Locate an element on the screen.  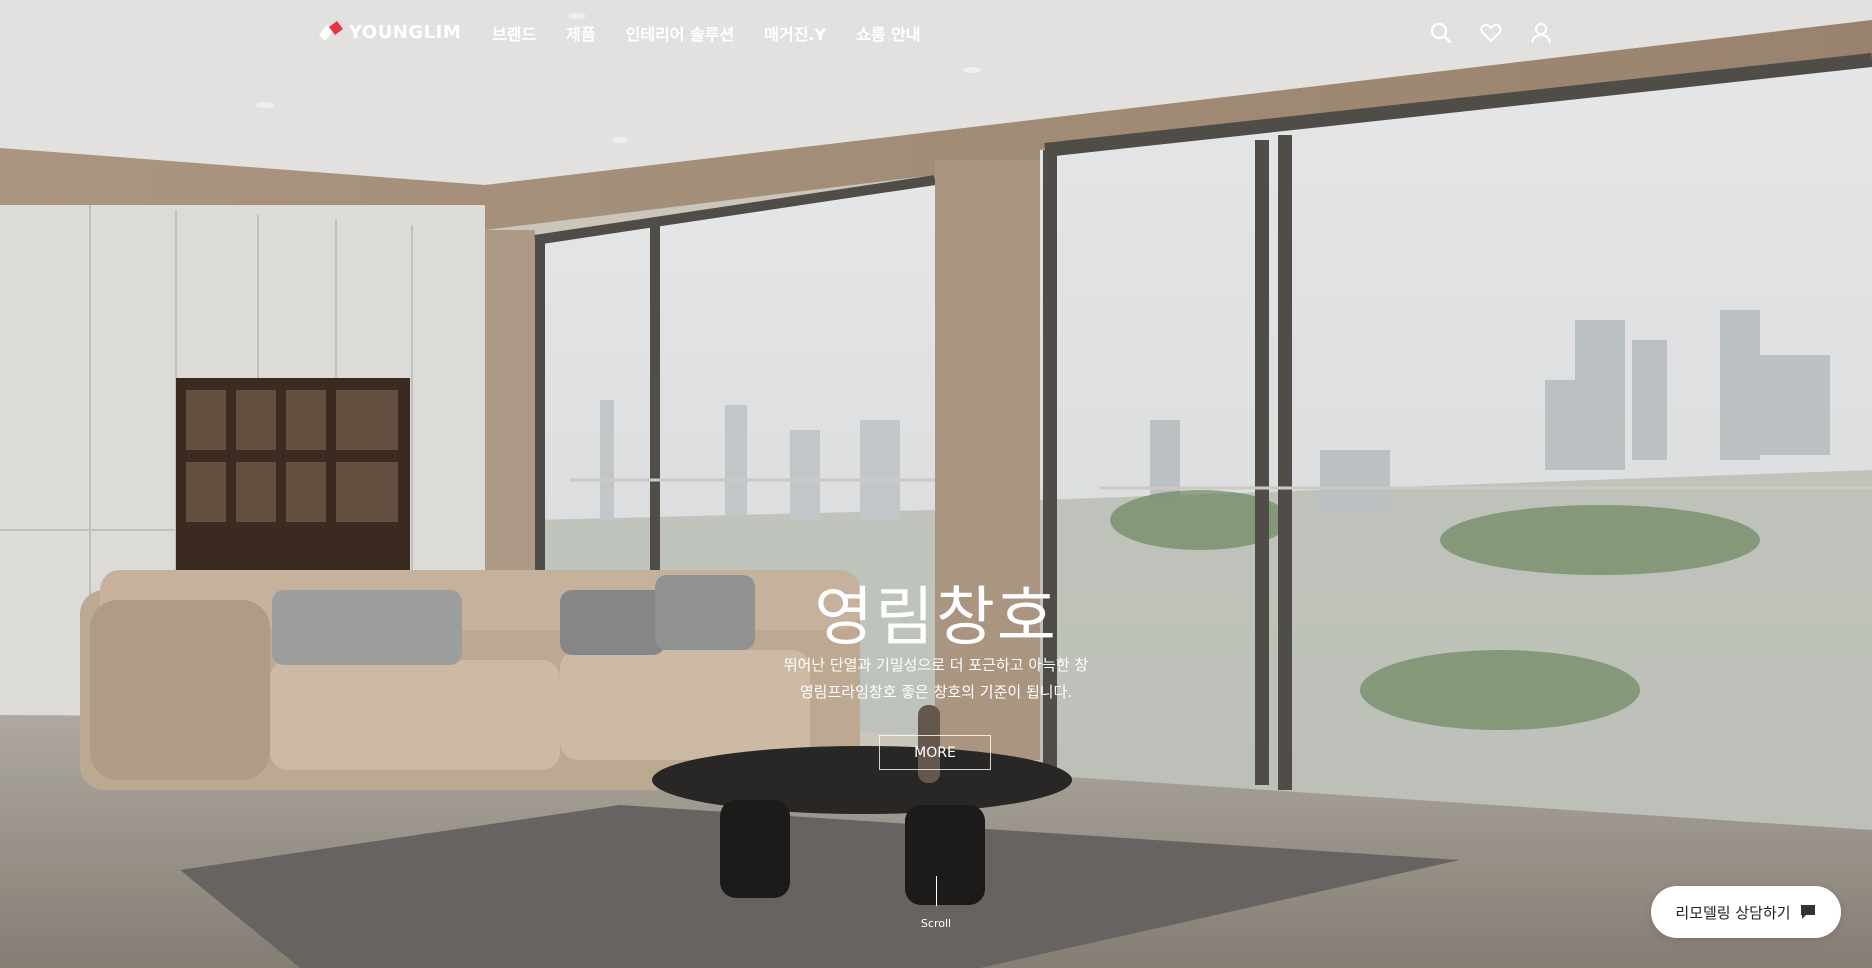
scroll-indicator-label: Scroll is located at coordinates (936, 923).